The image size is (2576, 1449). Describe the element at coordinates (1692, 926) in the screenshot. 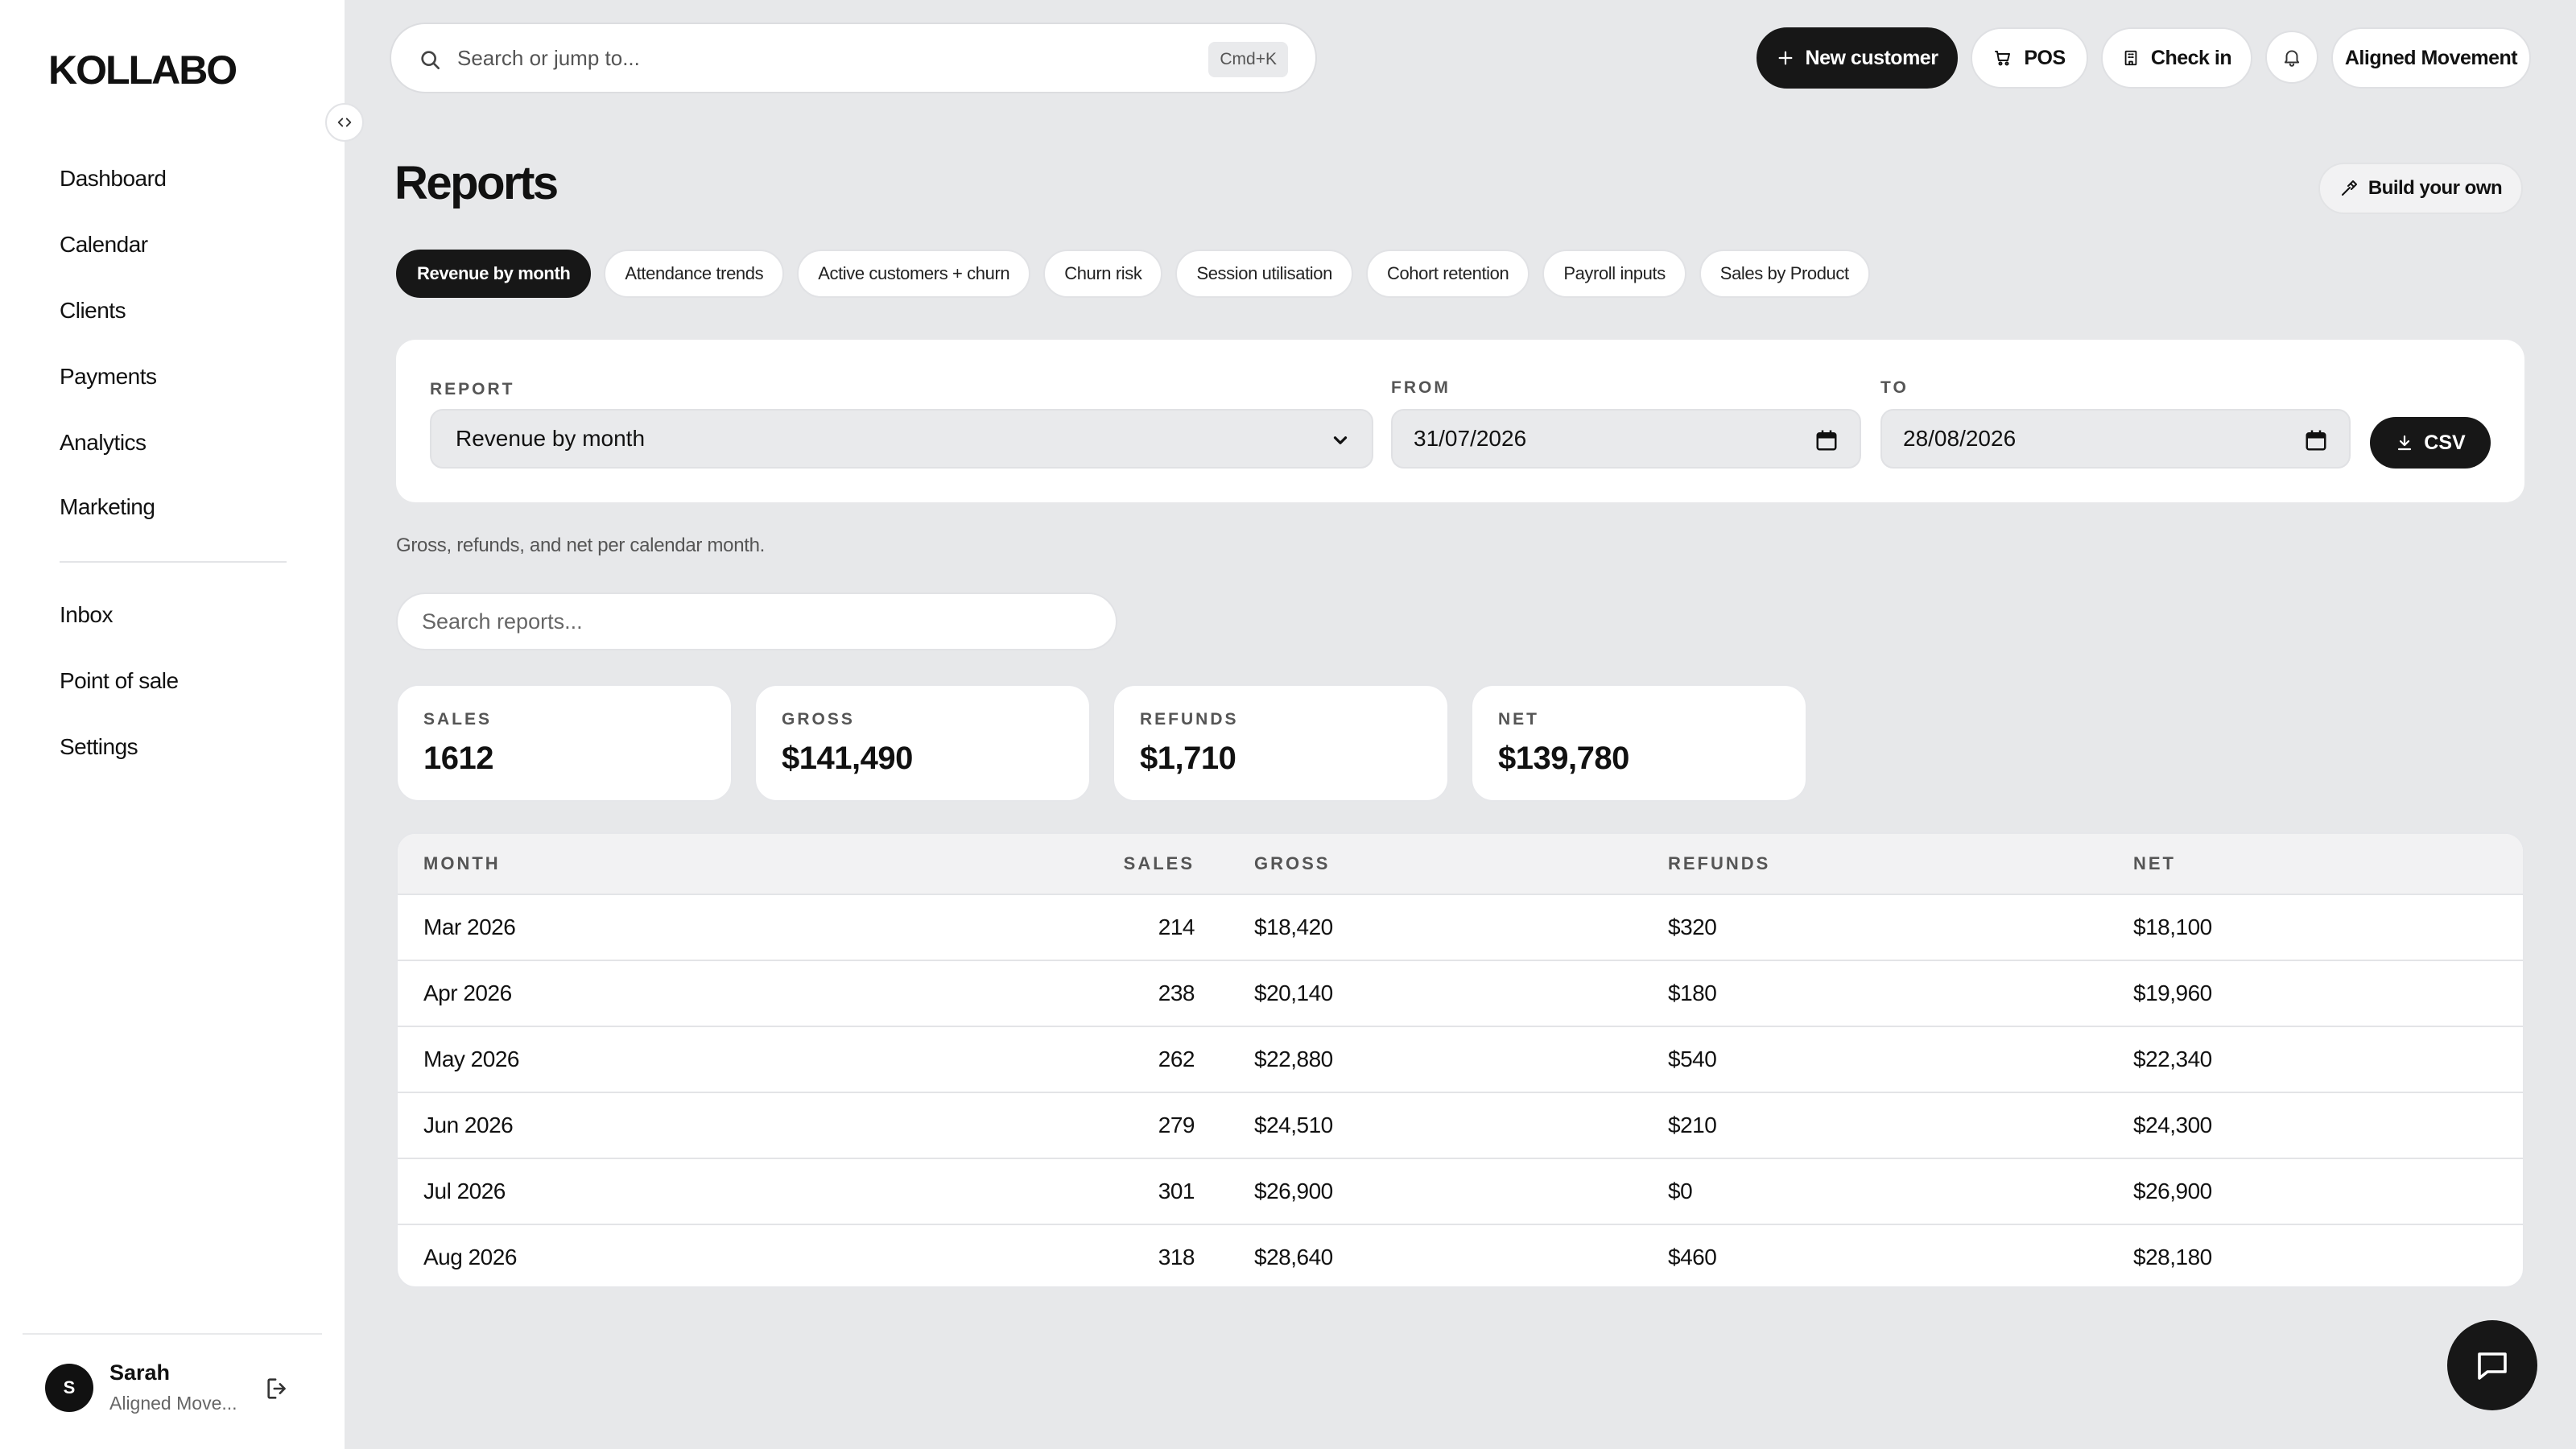

I see `cell-refunds: $320` at that location.